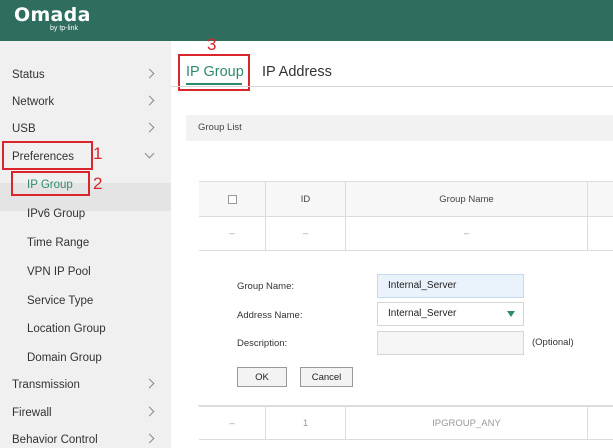  What do you see at coordinates (98, 183) in the screenshot?
I see `annotation-number-2: 2` at bounding box center [98, 183].